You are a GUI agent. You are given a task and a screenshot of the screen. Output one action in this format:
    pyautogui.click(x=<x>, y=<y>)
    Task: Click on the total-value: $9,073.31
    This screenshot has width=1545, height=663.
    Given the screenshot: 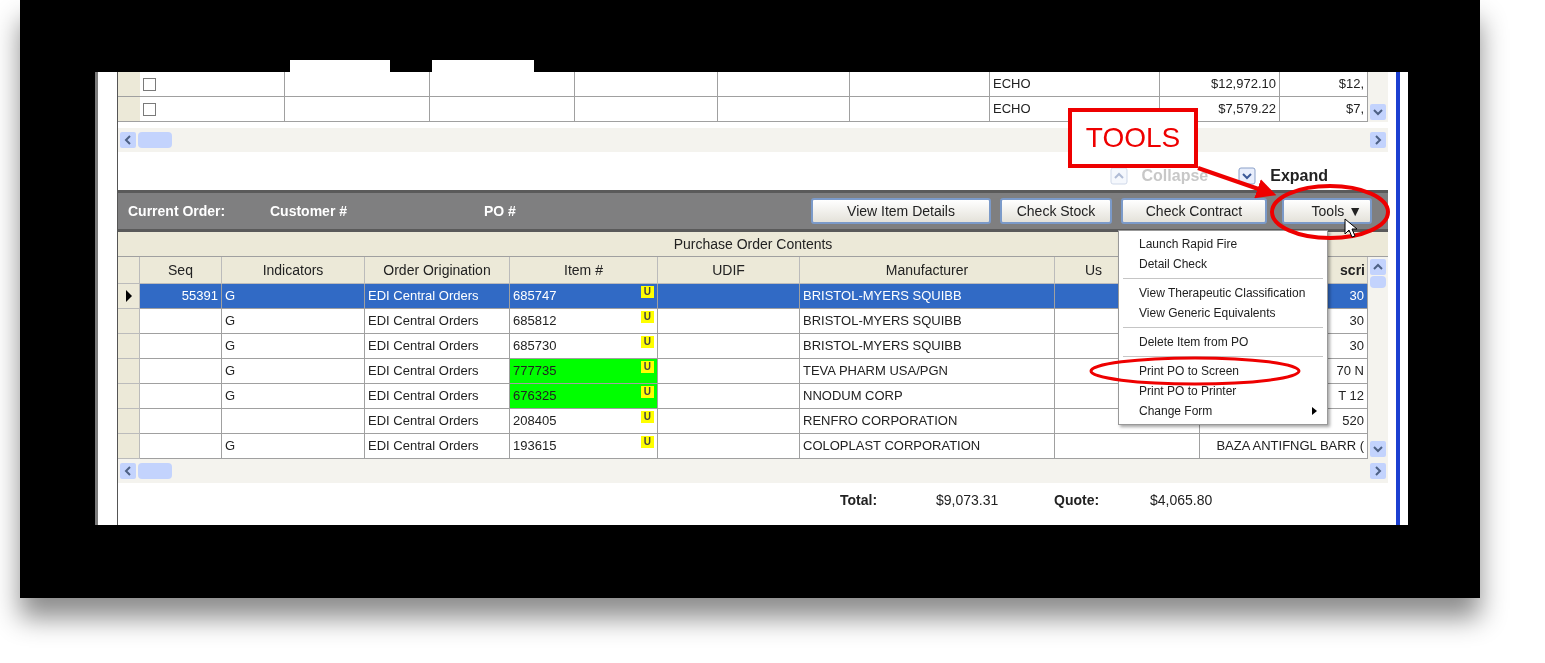 What is the action you would take?
    pyautogui.click(x=968, y=500)
    